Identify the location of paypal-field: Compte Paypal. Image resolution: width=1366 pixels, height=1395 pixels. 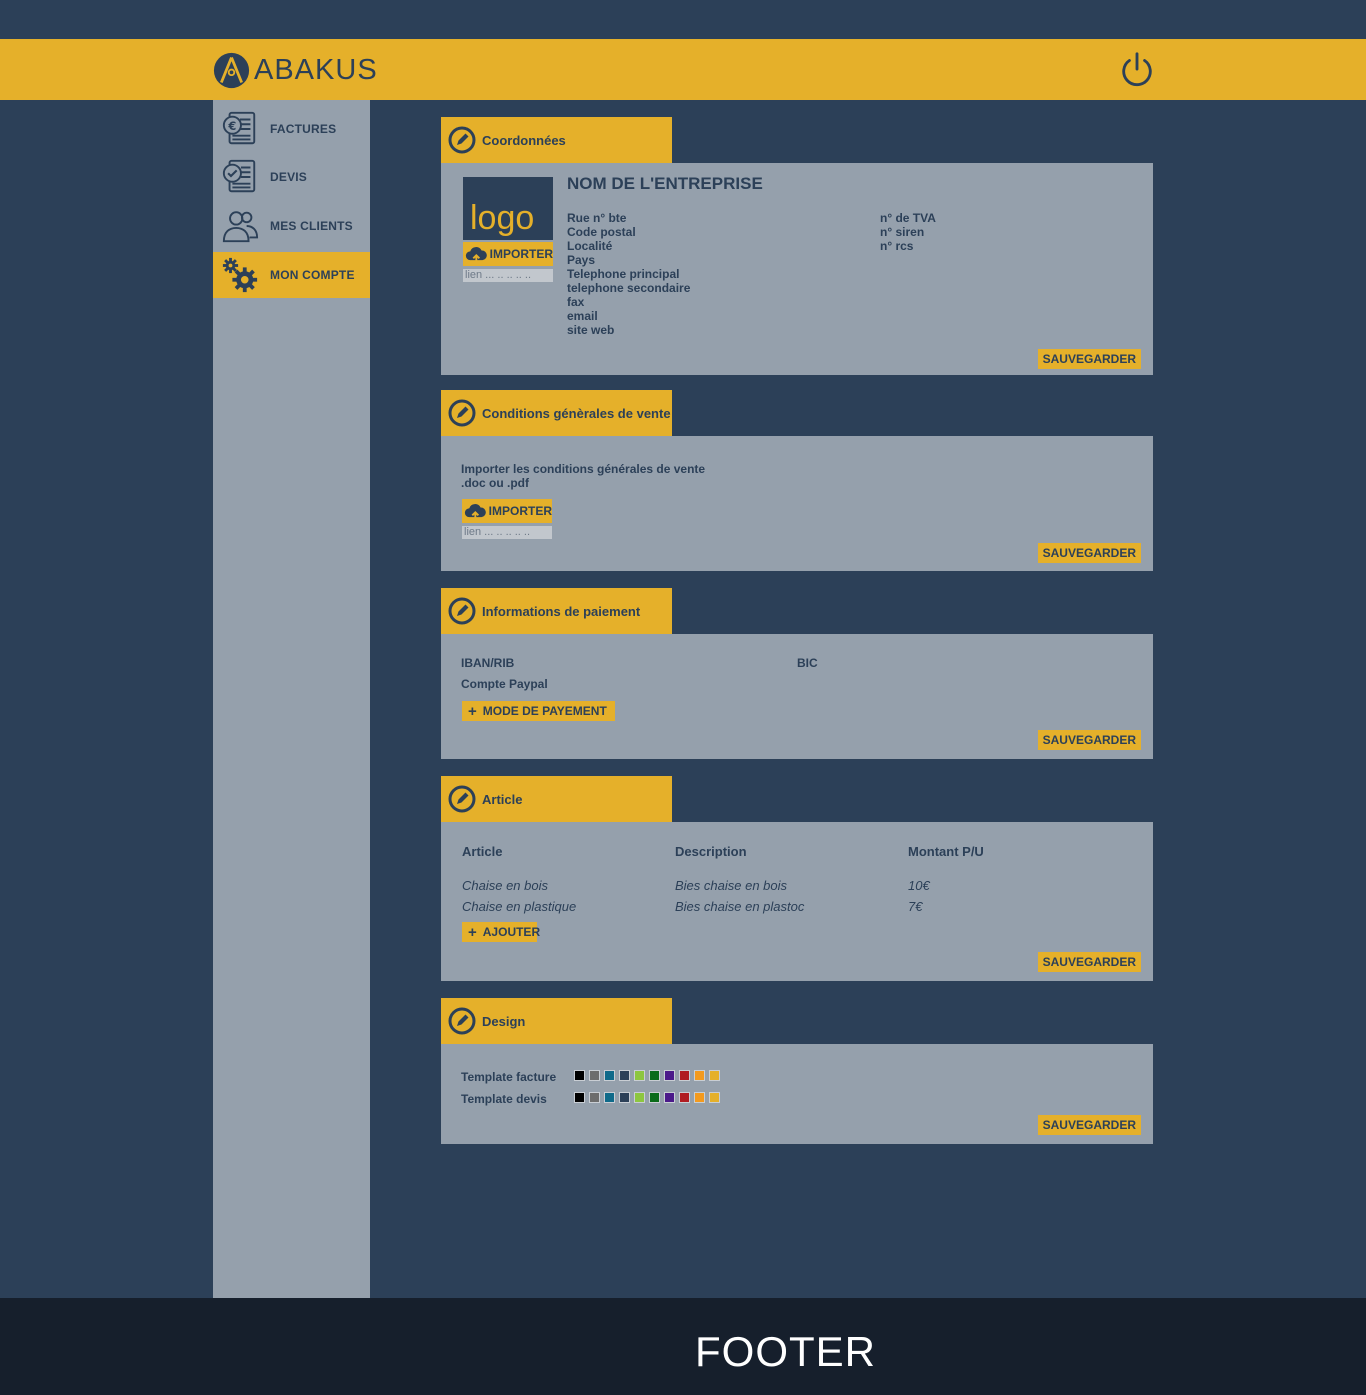
(504, 684).